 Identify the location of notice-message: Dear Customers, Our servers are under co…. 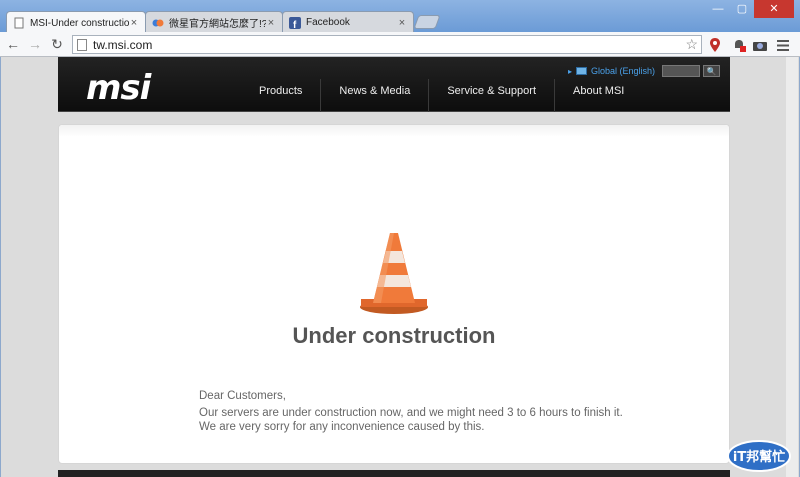
(411, 411).